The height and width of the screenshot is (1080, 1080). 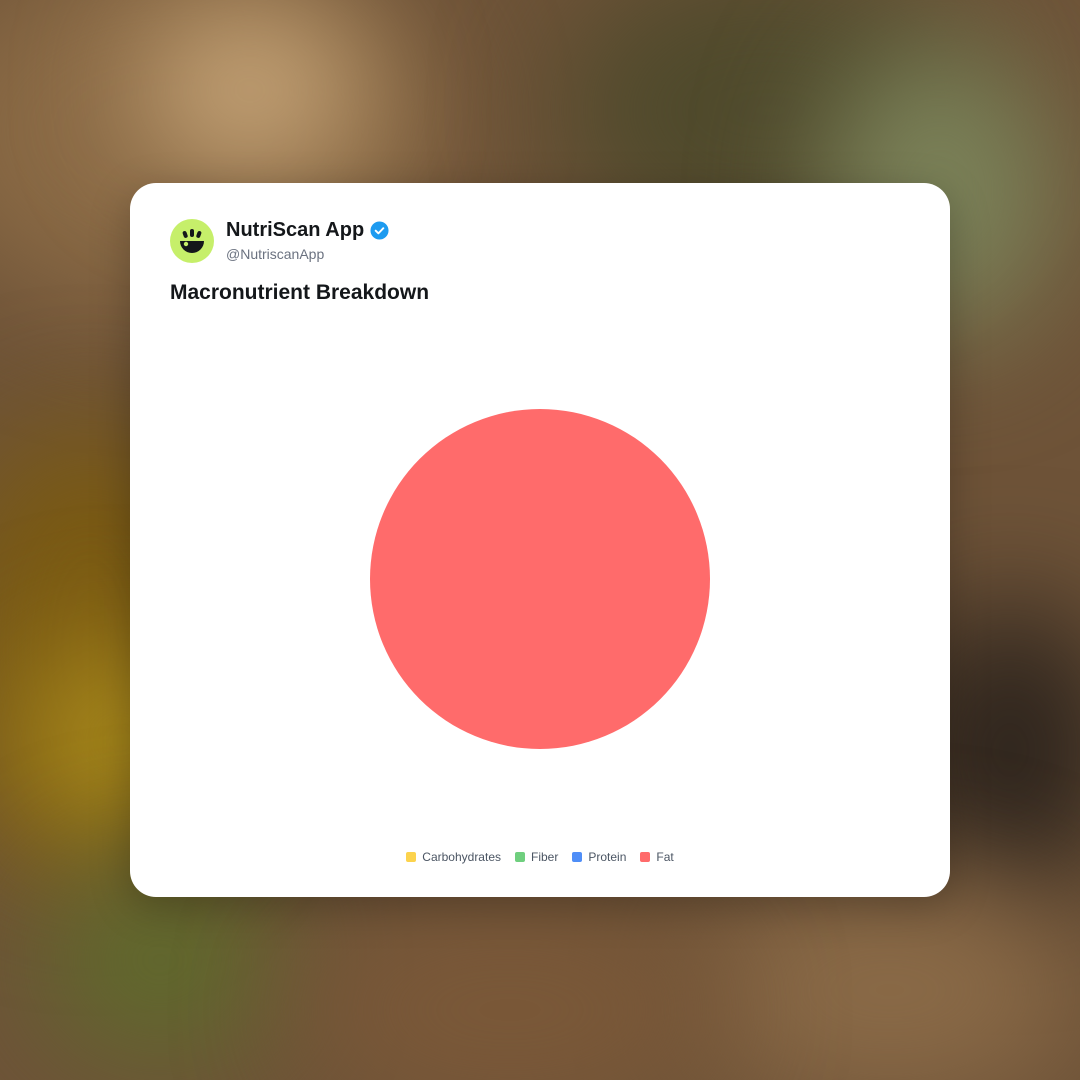 I want to click on pie-chart, so click(x=540, y=579).